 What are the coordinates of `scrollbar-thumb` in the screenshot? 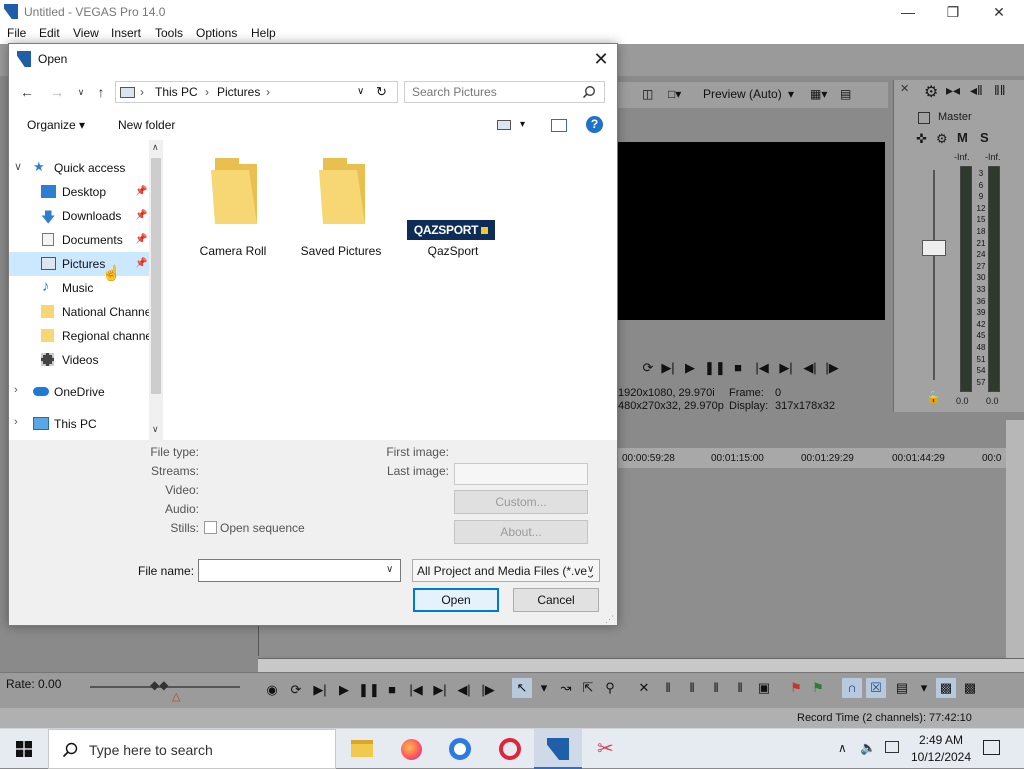 It's located at (156, 276).